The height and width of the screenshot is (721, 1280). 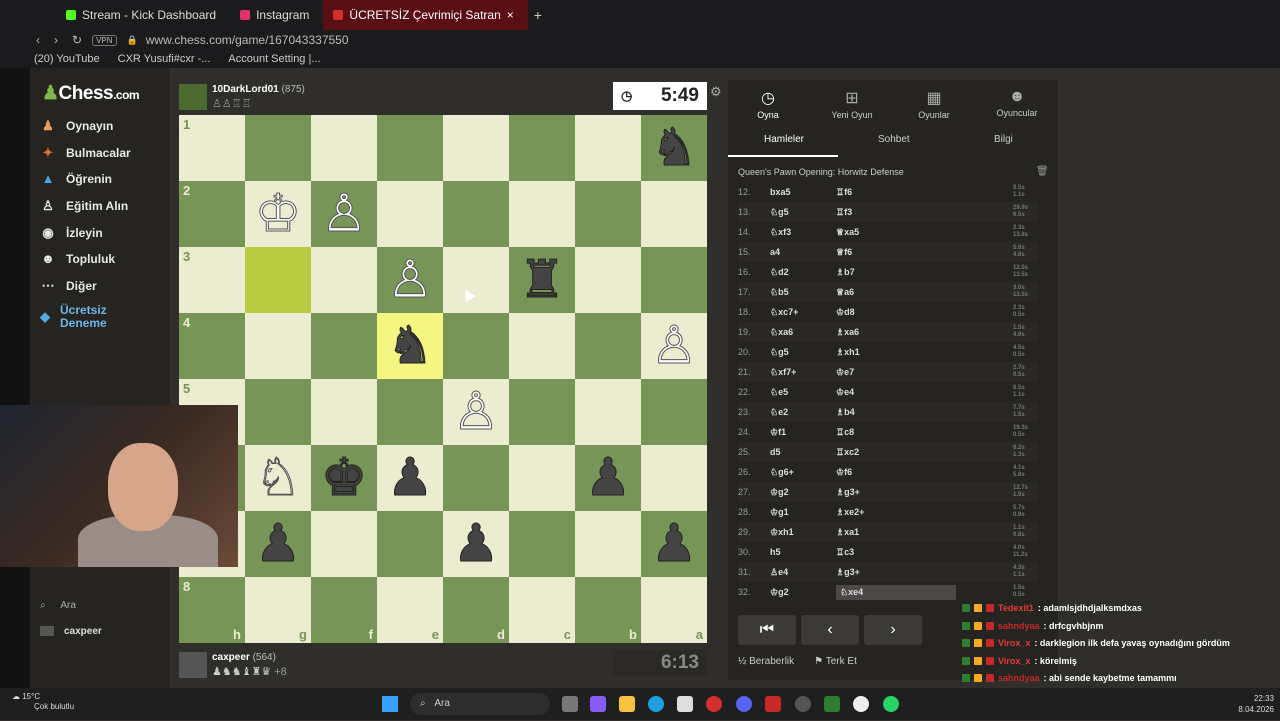 I want to click on opponent-name: 10DarkLord01, so click(x=245, y=89).